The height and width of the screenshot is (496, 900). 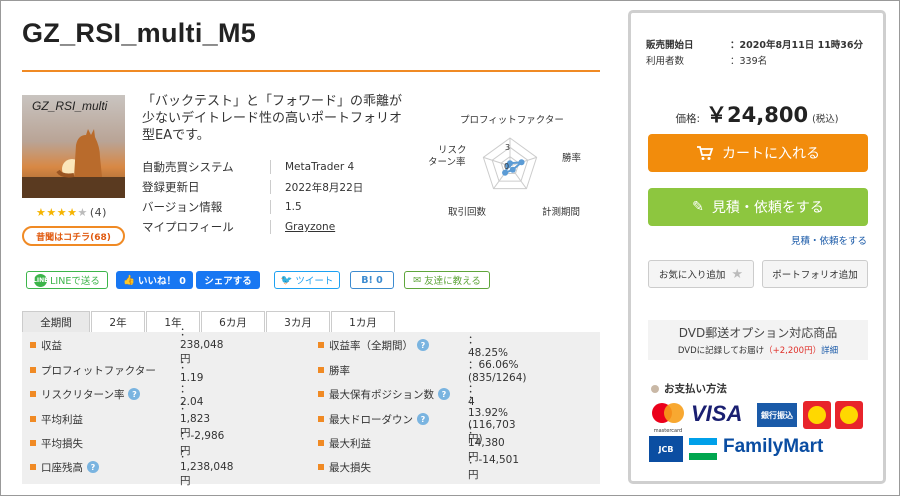 I want to click on stat-value: ：1,238,048円, so click(x=207, y=467).